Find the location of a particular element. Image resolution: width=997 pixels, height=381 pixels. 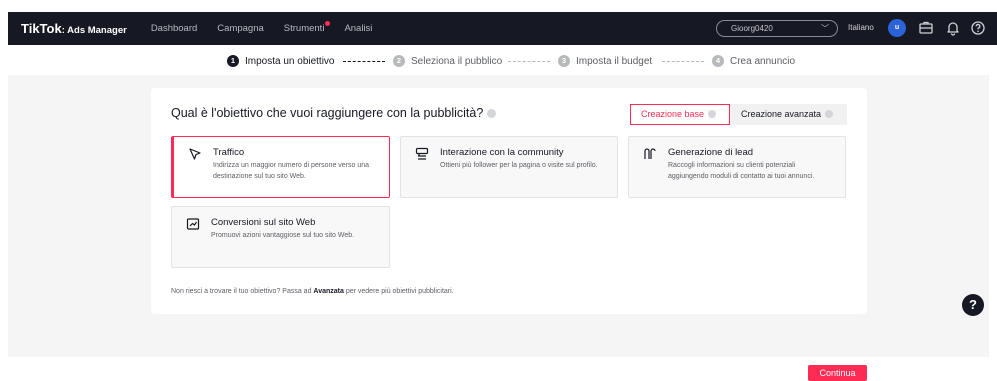

bell-icon is located at coordinates (953, 28).